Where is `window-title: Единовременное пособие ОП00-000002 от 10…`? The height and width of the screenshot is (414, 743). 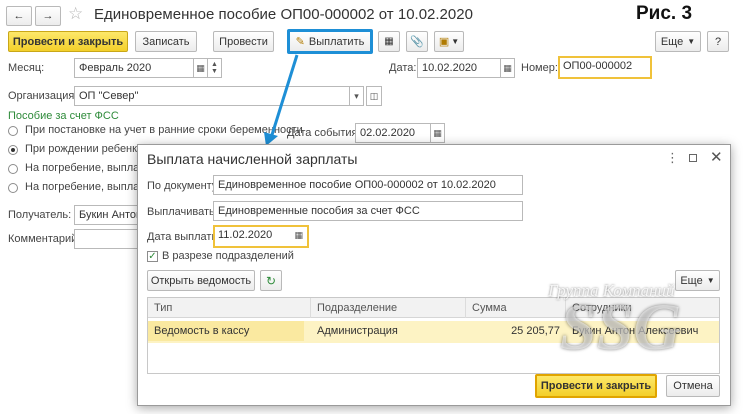
window-title: Единовременное пособие ОП00-000002 от 10… is located at coordinates (283, 14).